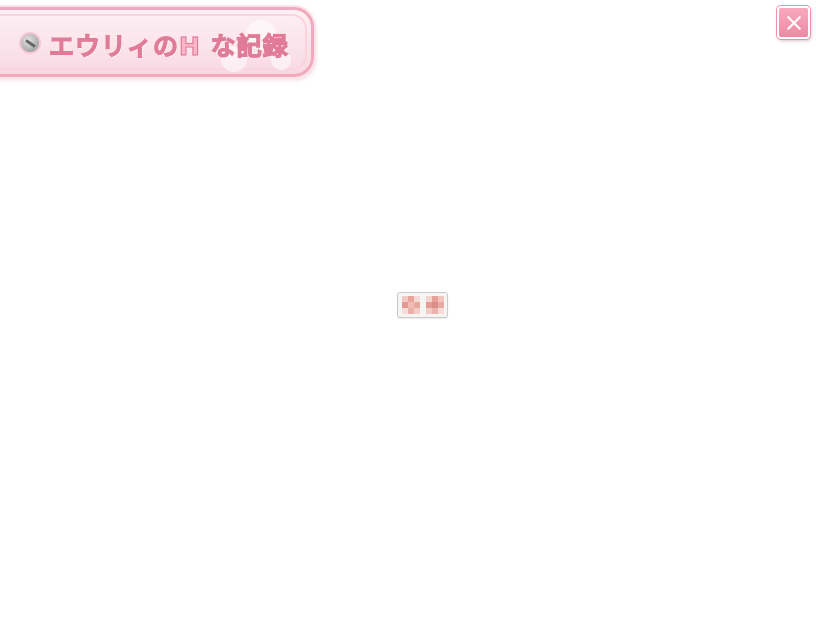 Image resolution: width=816 pixels, height=624 pixels. I want to click on title-banner: エウリィのH な記録, so click(157, 42).